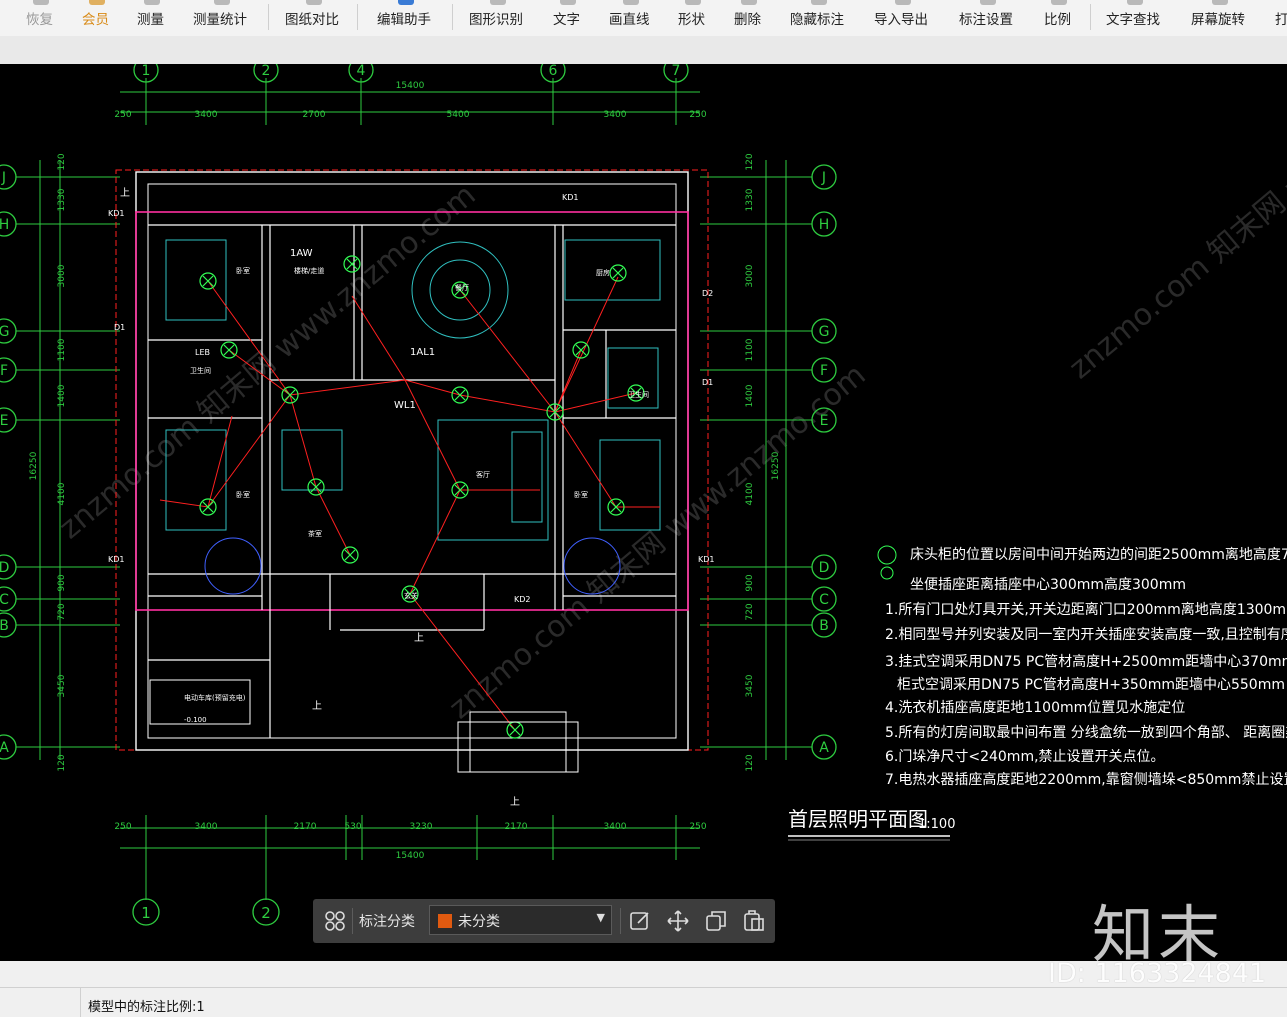 Image resolution: width=1287 pixels, height=1017 pixels. I want to click on annotation-settings-button: 标注设置, so click(986, 18).